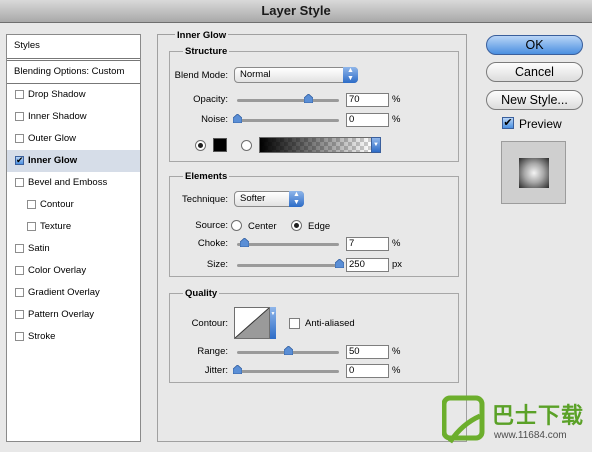 The height and width of the screenshot is (452, 592). I want to click on blend-mode-label: Blend Mode:, so click(201, 75).